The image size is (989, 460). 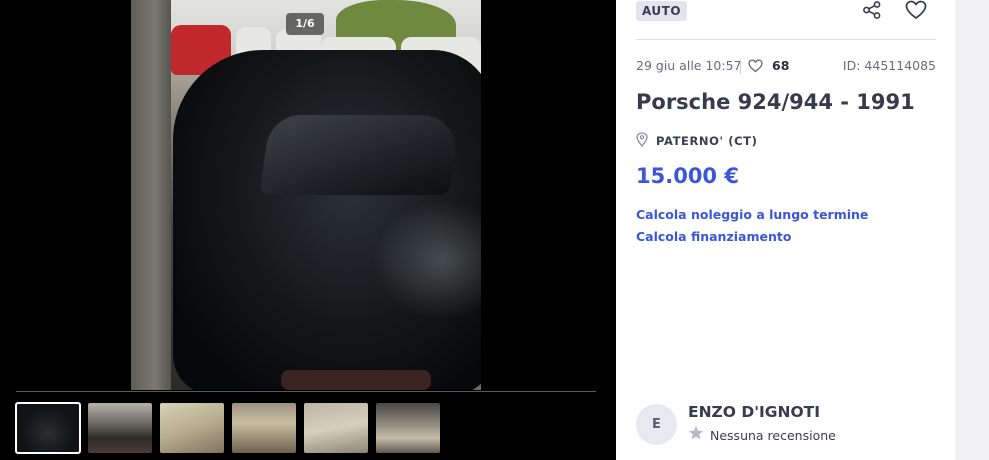 What do you see at coordinates (972, 230) in the screenshot?
I see `page-margin` at bounding box center [972, 230].